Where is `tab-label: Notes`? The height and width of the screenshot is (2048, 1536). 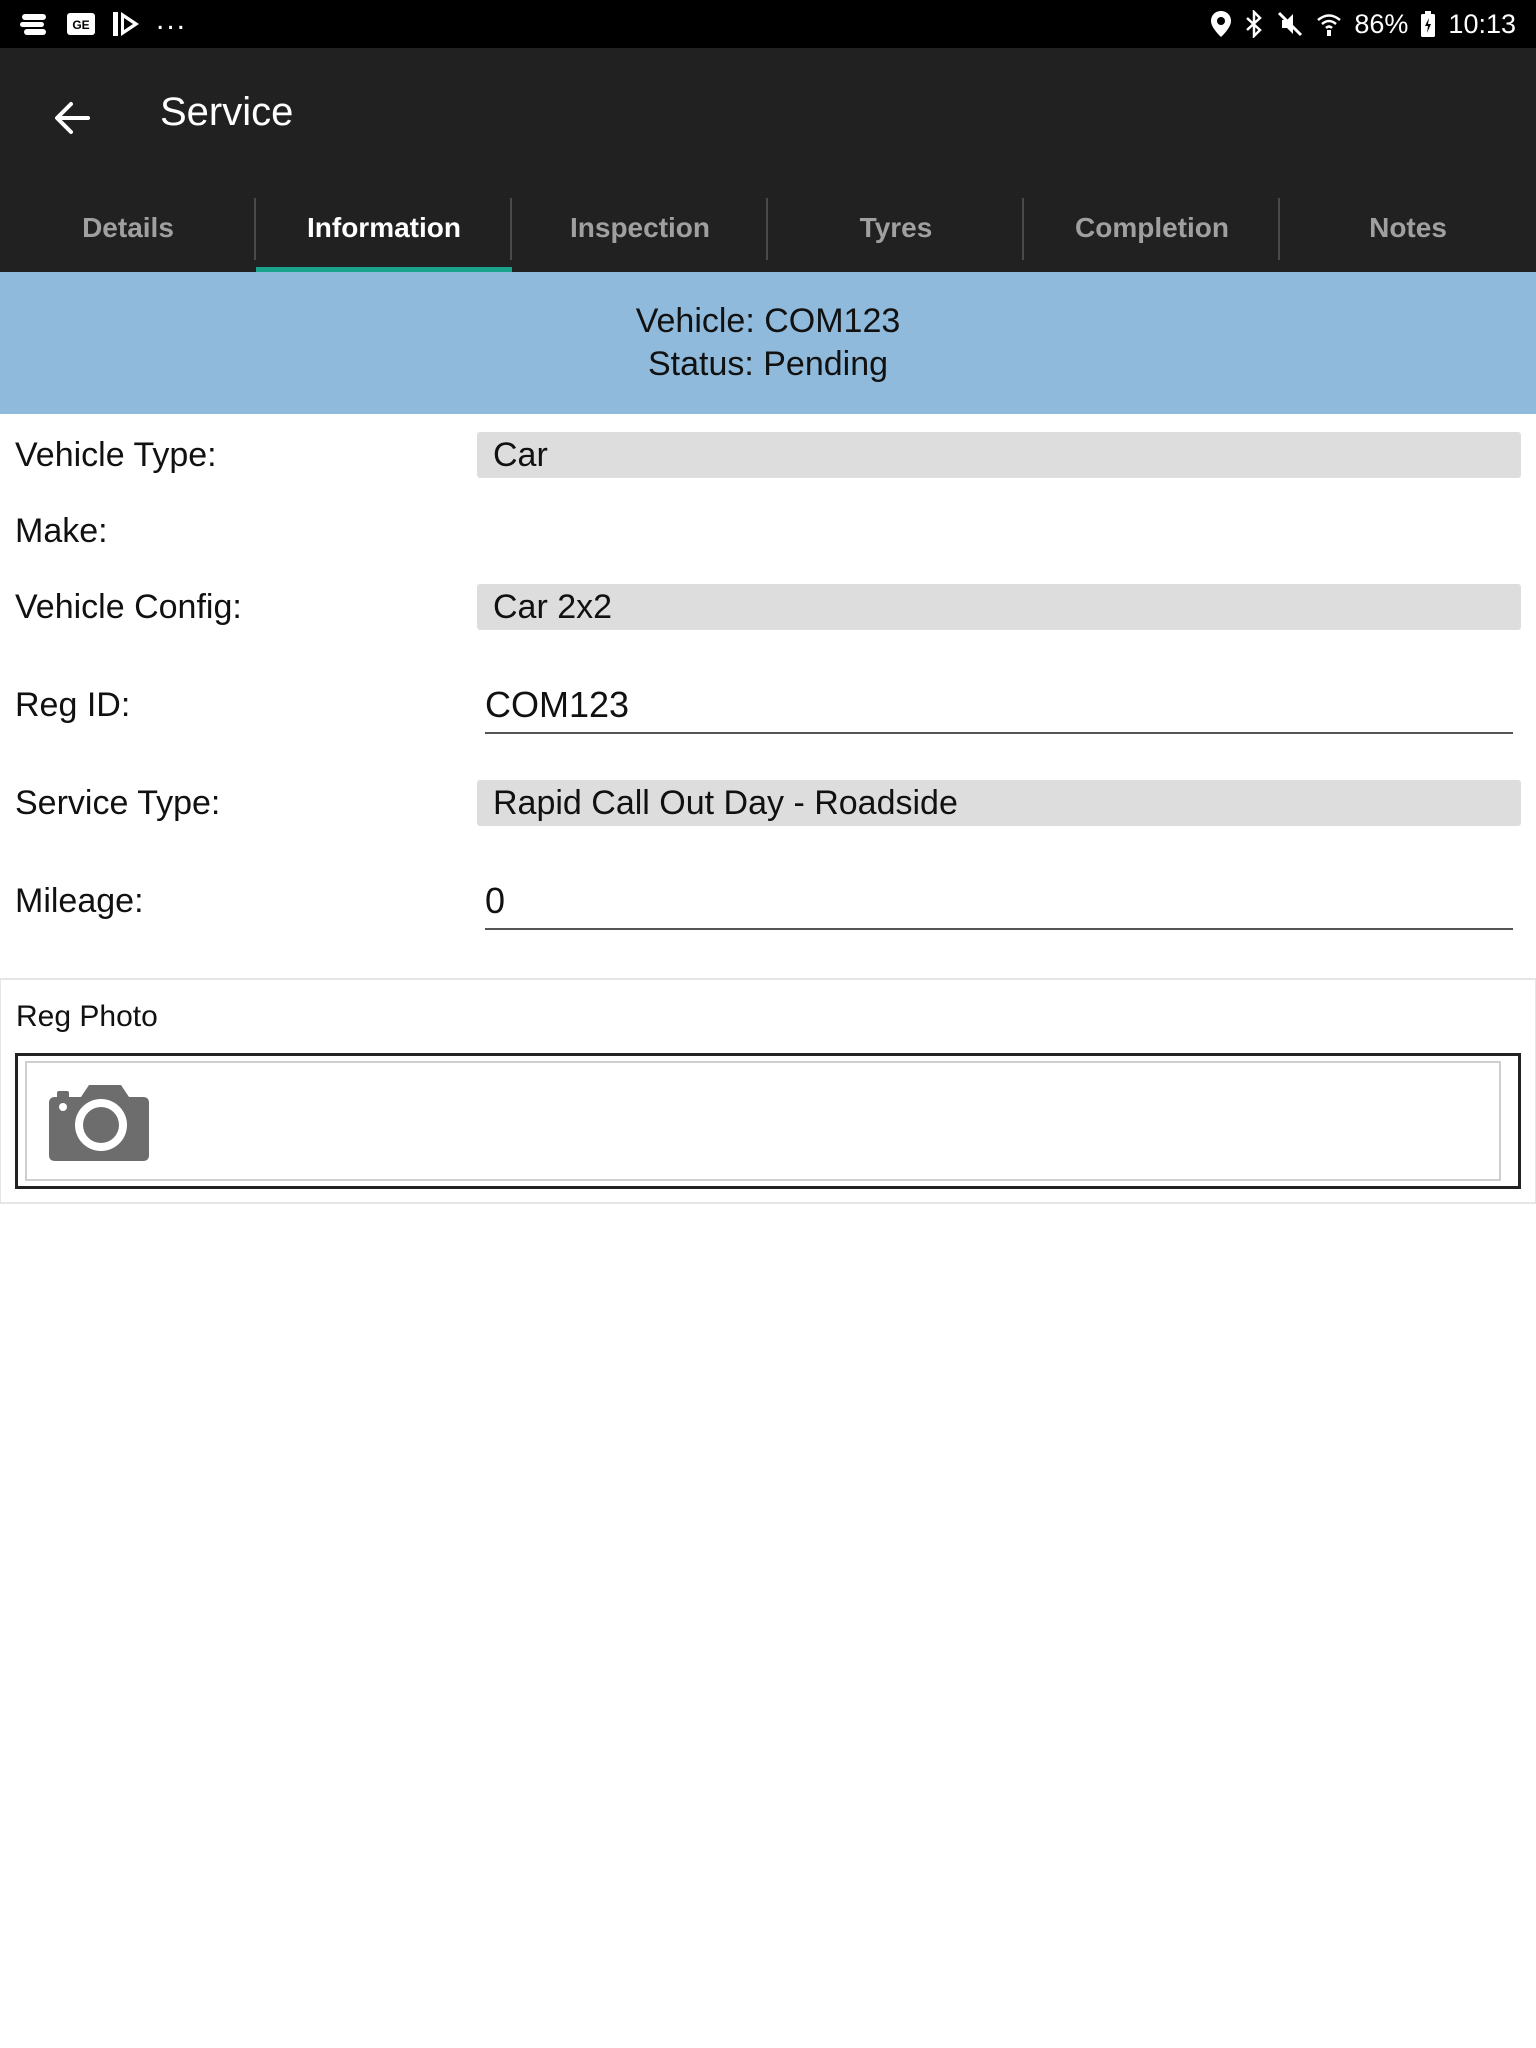
tab-label: Notes is located at coordinates (1408, 227).